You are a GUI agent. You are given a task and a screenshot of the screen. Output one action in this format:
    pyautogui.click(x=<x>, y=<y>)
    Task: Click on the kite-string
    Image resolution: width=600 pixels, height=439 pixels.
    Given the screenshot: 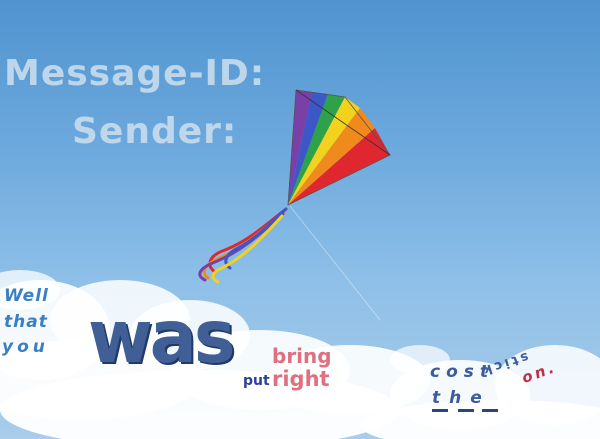 What is the action you would take?
    pyautogui.click(x=335, y=263)
    